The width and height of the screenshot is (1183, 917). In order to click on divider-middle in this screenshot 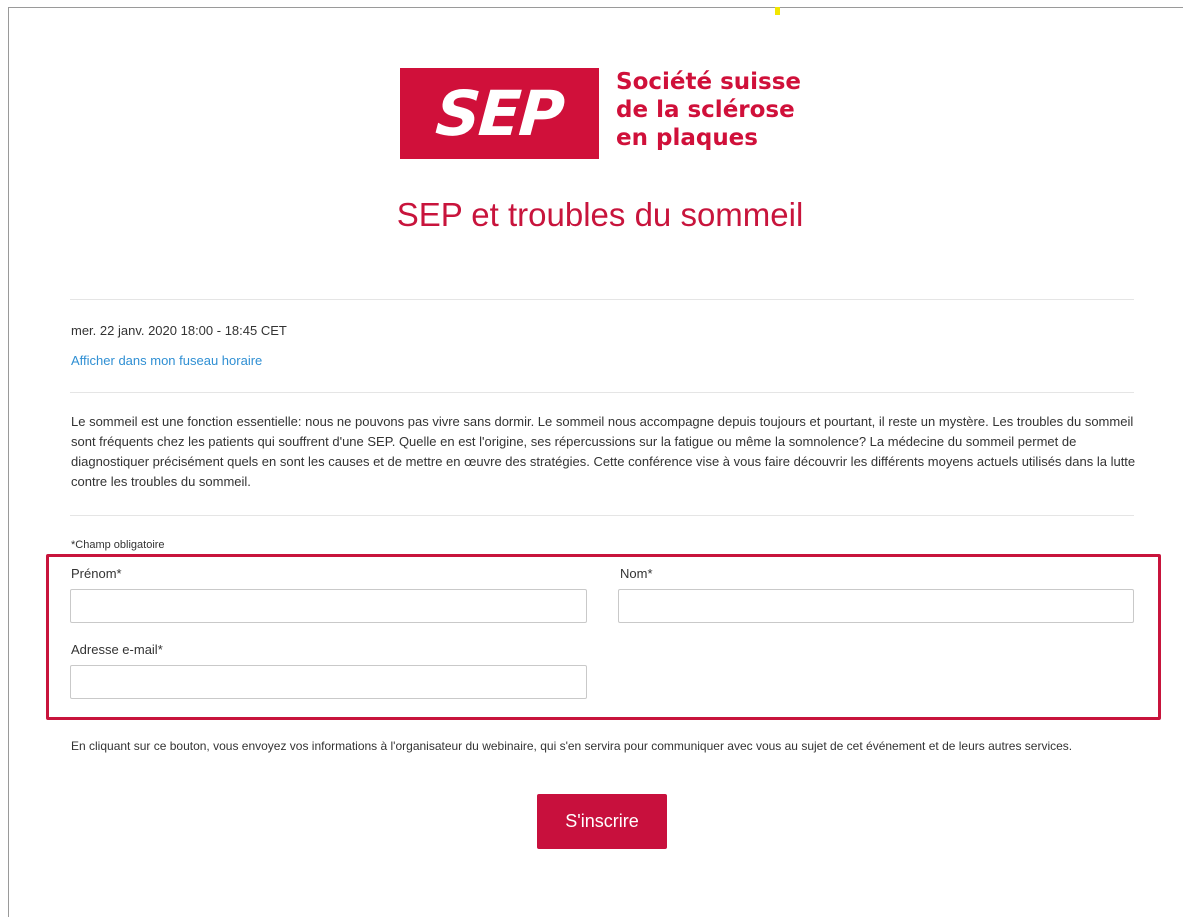, I will do `click(602, 392)`.